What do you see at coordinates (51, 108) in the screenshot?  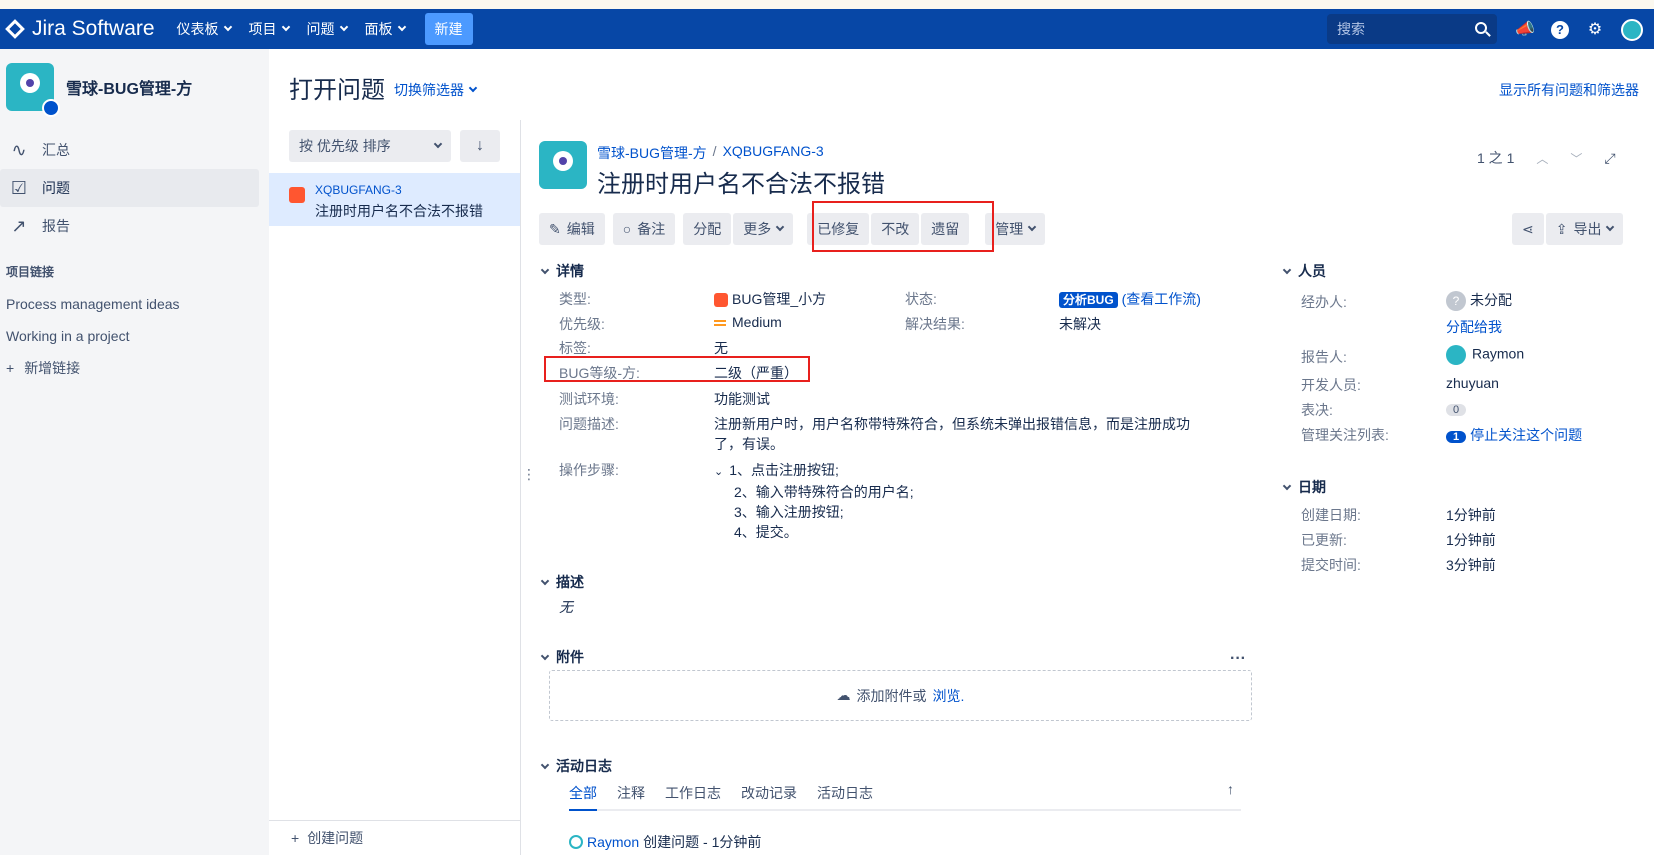 I see `board-badge-icon` at bounding box center [51, 108].